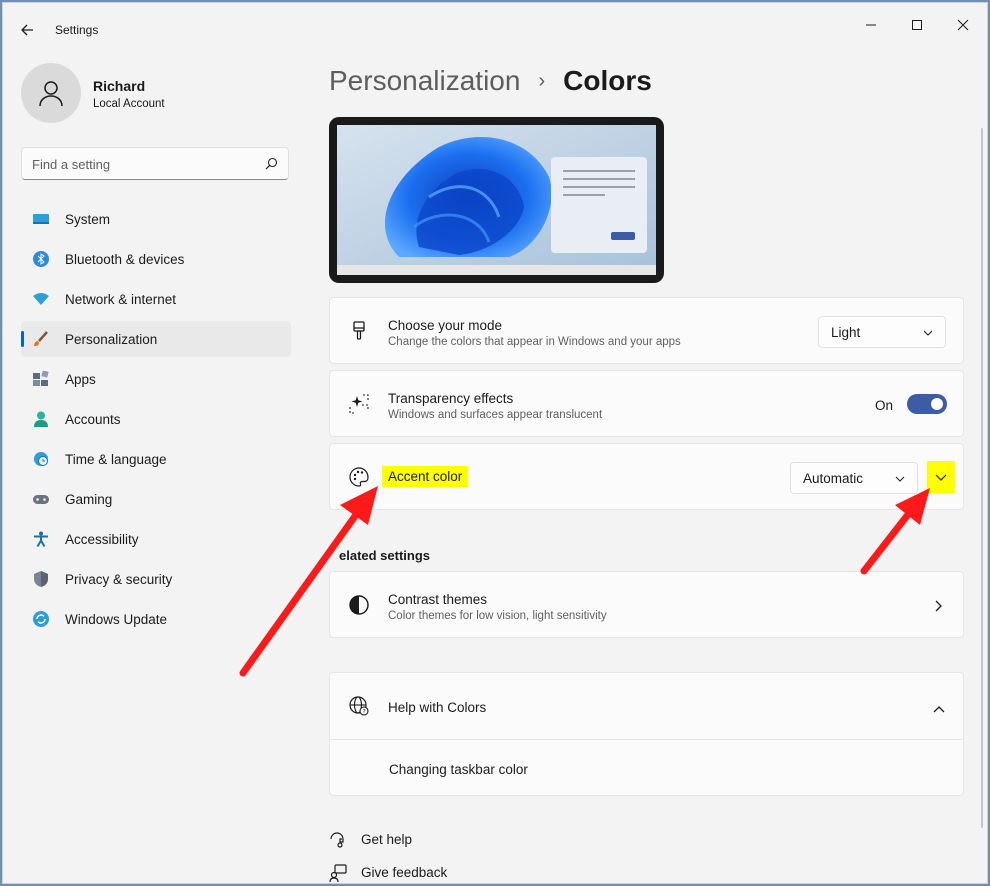 The width and height of the screenshot is (990, 886). I want to click on title-bar: Settings, so click(495, 27).